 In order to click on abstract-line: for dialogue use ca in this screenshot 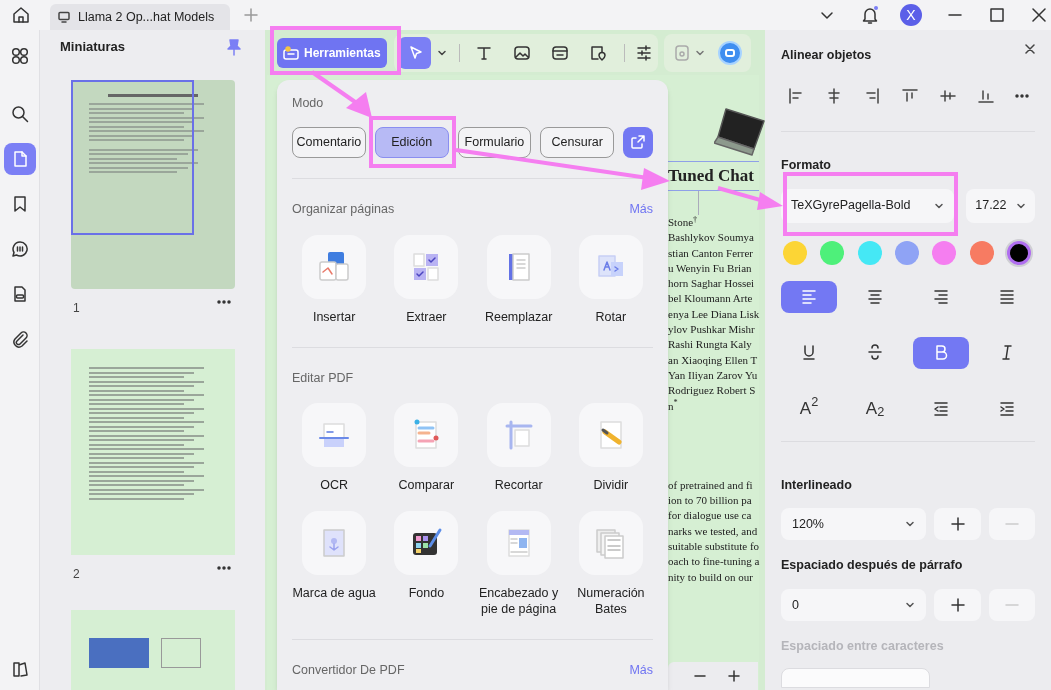, I will do `click(710, 516)`.